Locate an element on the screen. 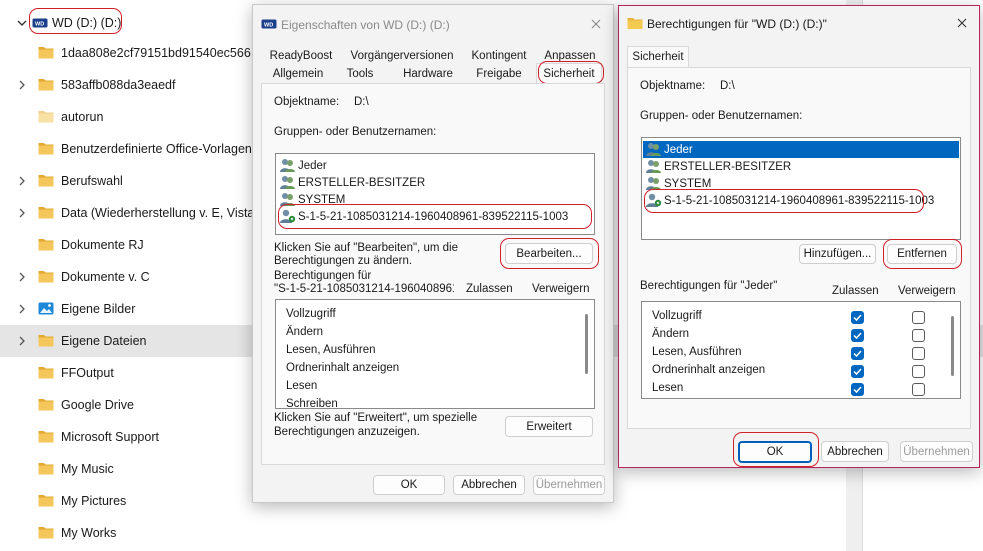 Image resolution: width=983 pixels, height=551 pixels. tree-item-label: My Pictures is located at coordinates (94, 501).